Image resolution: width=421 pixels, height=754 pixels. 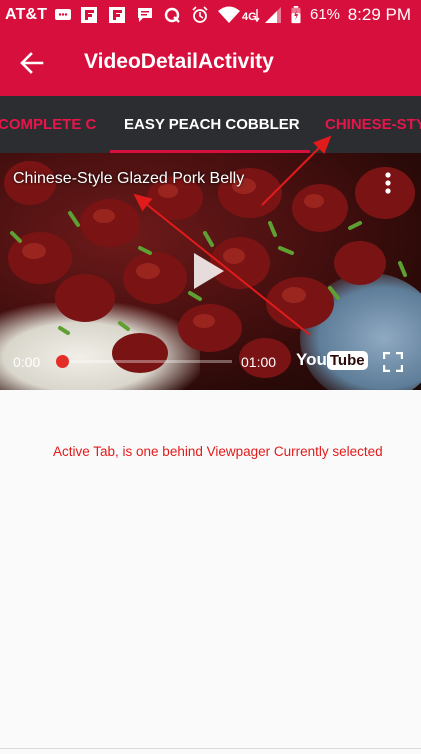 What do you see at coordinates (145, 15) in the screenshot?
I see `chat-icon` at bounding box center [145, 15].